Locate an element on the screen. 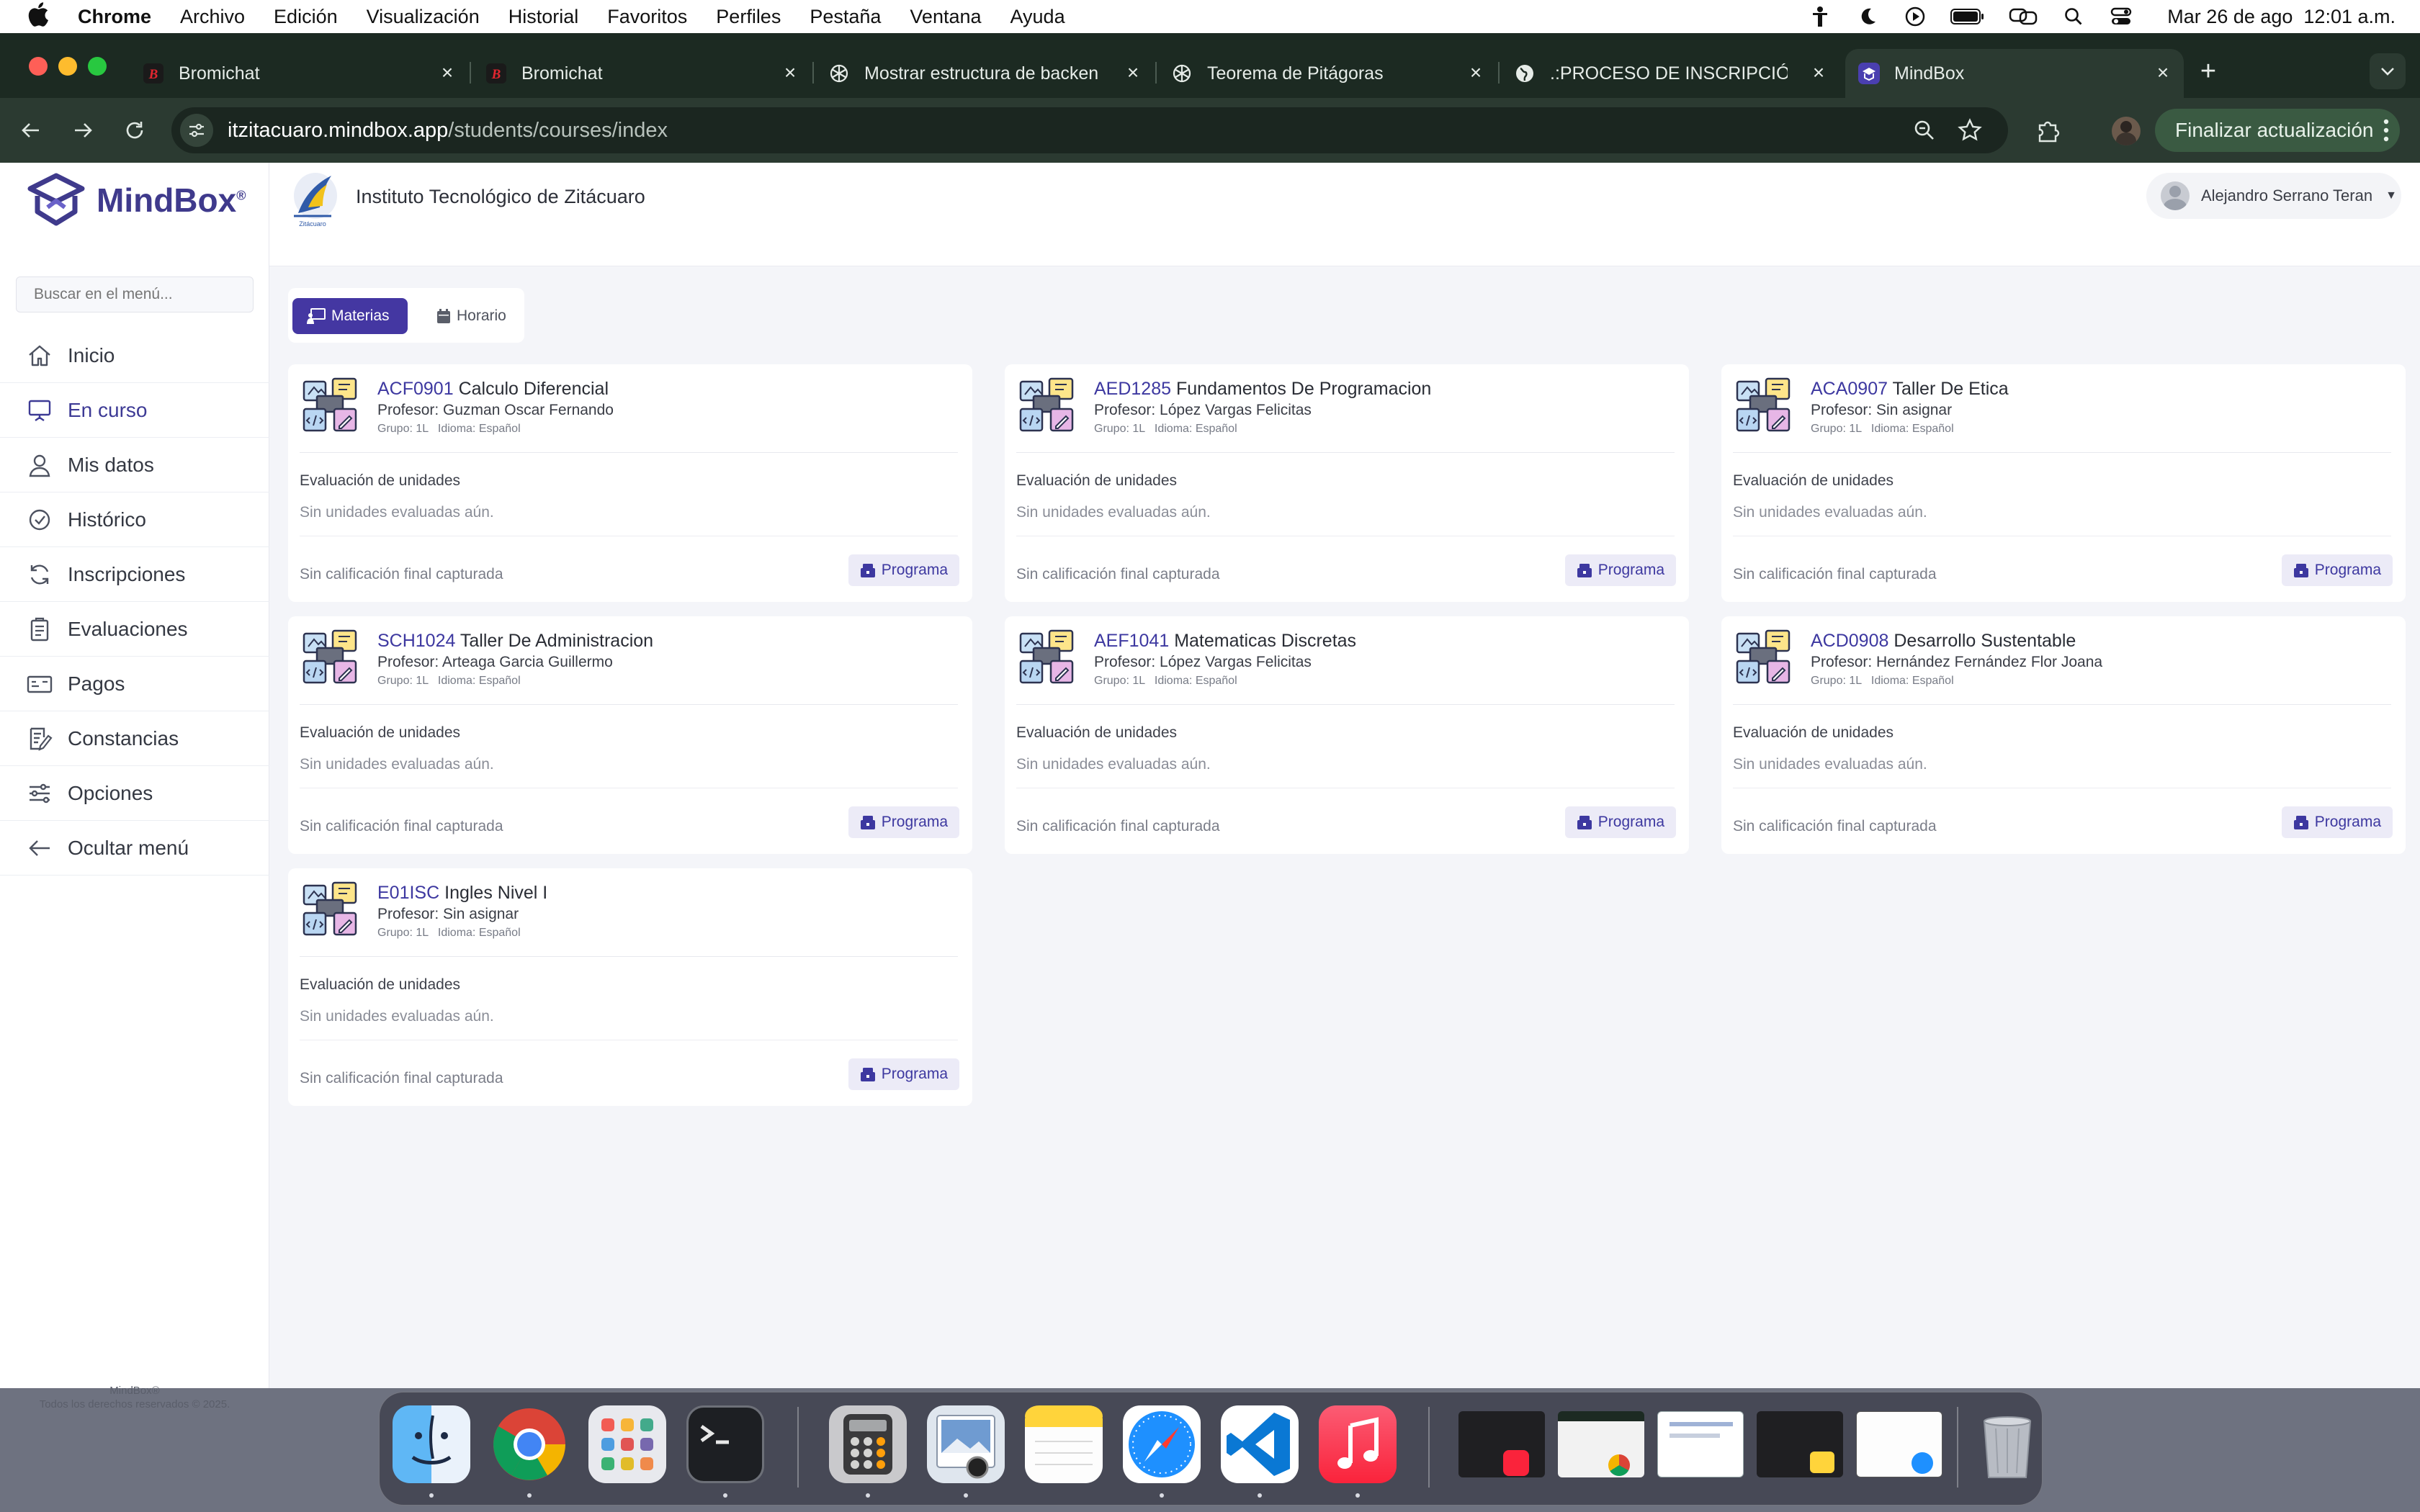  sidebar-item-historico: Histórico is located at coordinates (134, 519).